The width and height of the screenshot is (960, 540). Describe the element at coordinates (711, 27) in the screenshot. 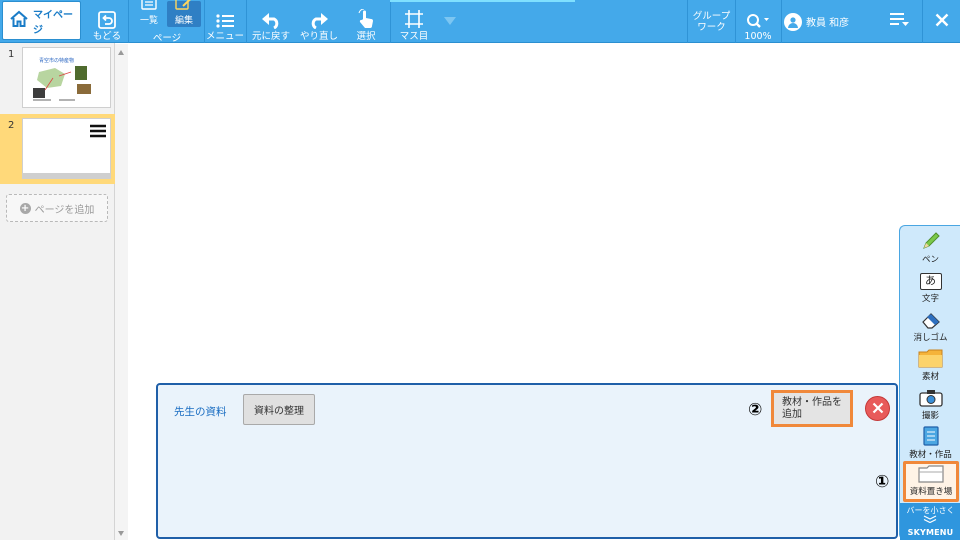

I see `group-work-line2: ワーク` at that location.